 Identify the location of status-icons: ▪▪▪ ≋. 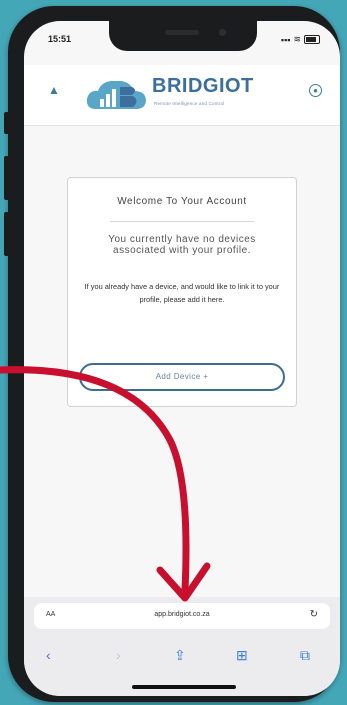
(300, 39).